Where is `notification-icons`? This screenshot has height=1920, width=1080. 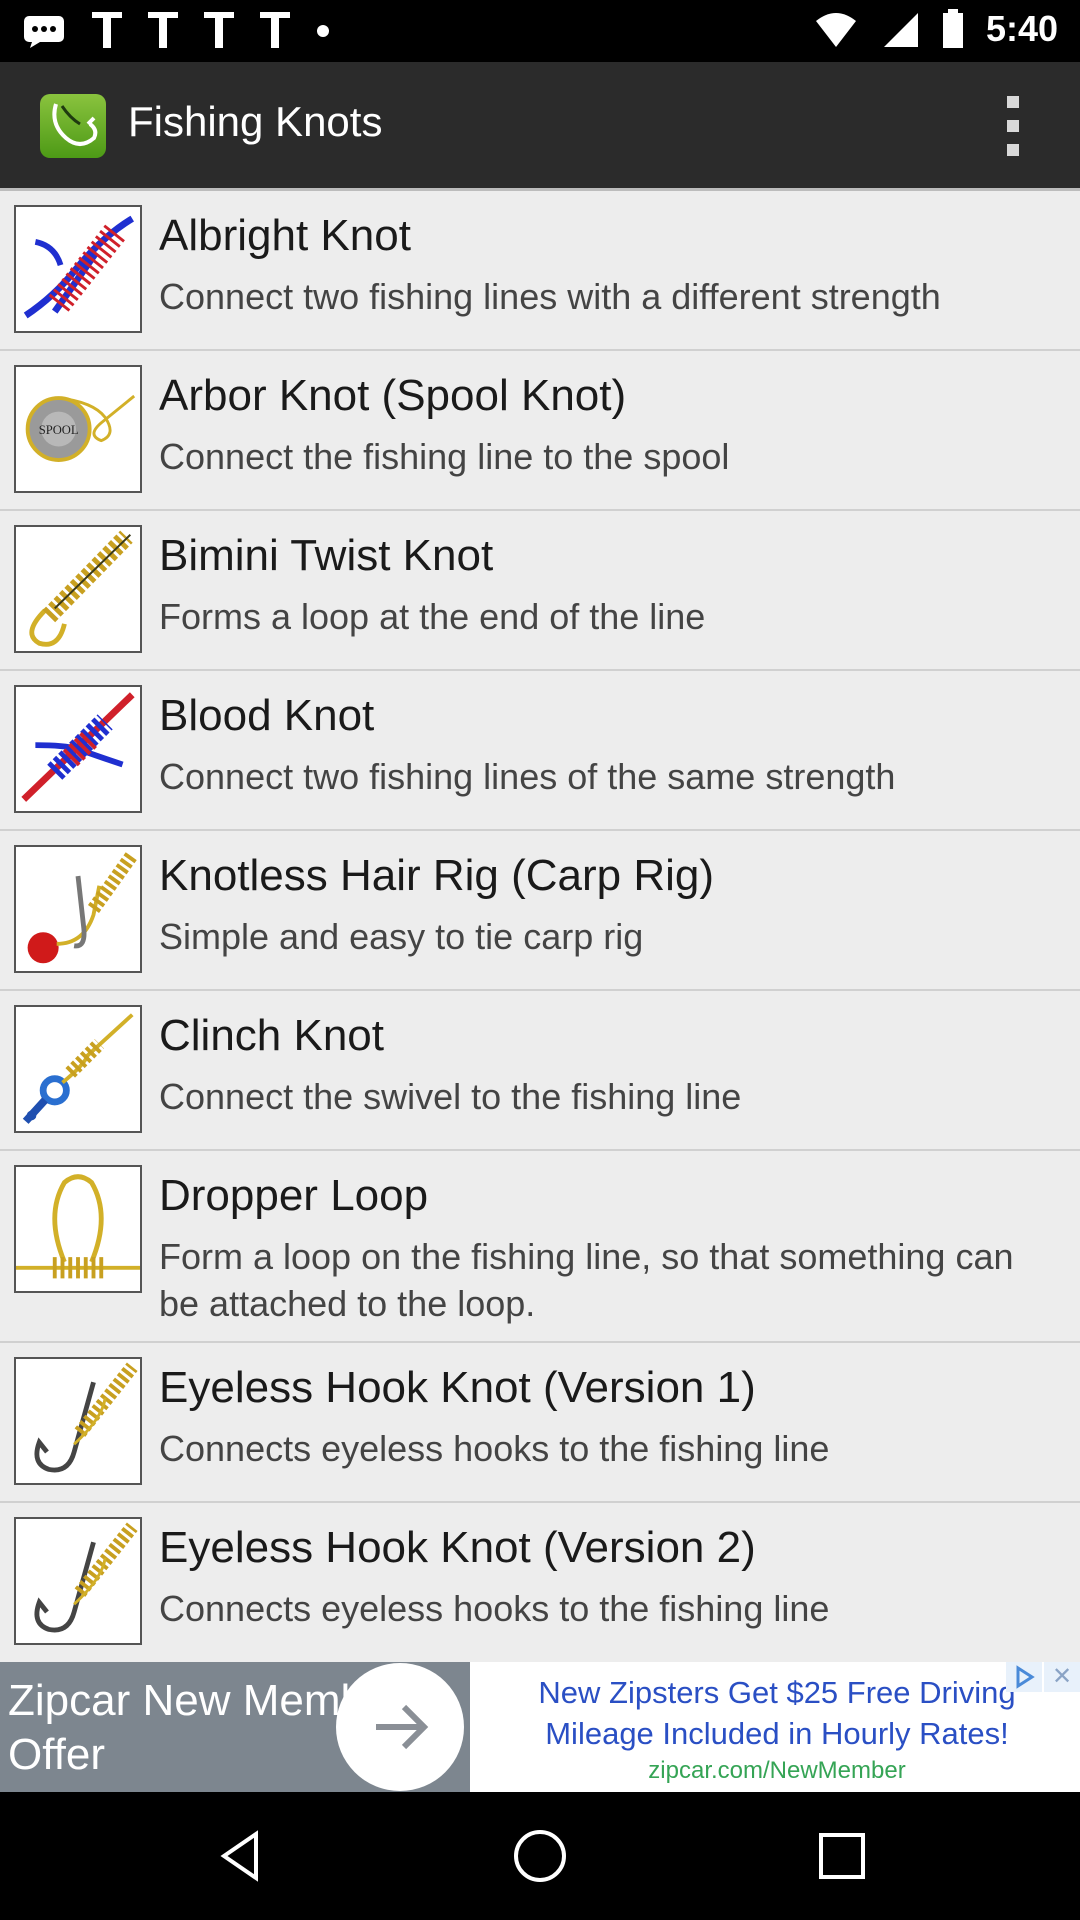
notification-icons is located at coordinates (176, 31).